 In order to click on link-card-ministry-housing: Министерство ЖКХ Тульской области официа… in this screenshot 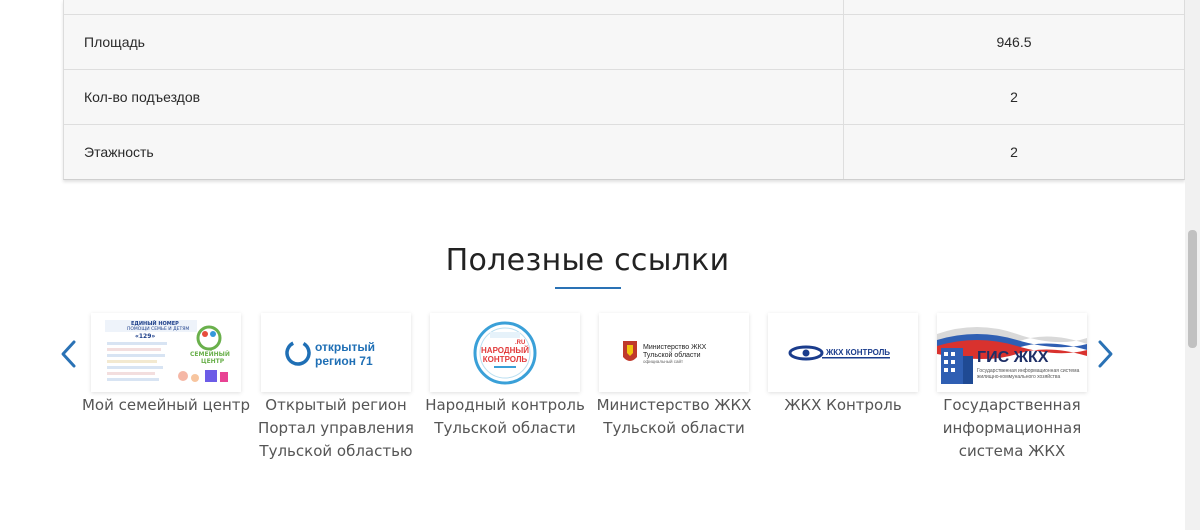, I will do `click(674, 352)`.